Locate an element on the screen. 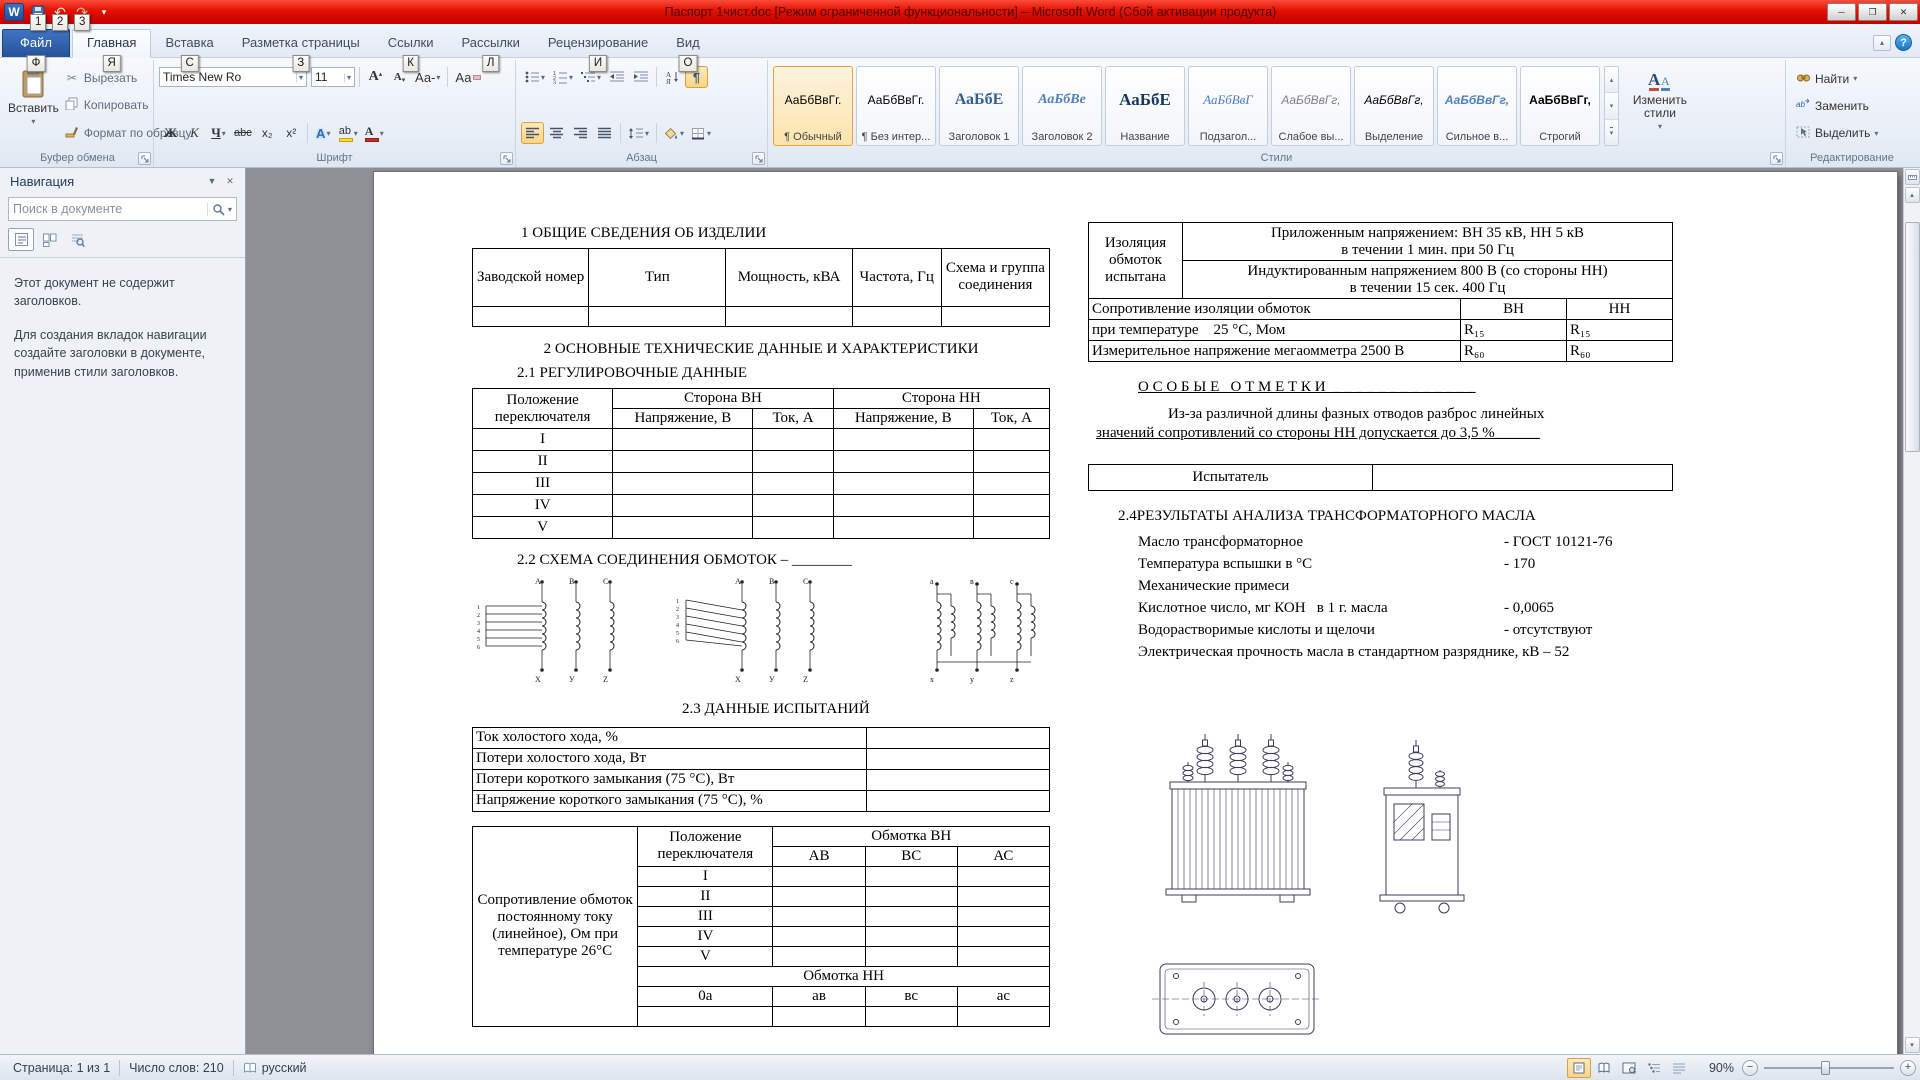 Image resolution: width=1920 pixels, height=1080 pixels. zoom-slider is located at coordinates (1829, 1068).